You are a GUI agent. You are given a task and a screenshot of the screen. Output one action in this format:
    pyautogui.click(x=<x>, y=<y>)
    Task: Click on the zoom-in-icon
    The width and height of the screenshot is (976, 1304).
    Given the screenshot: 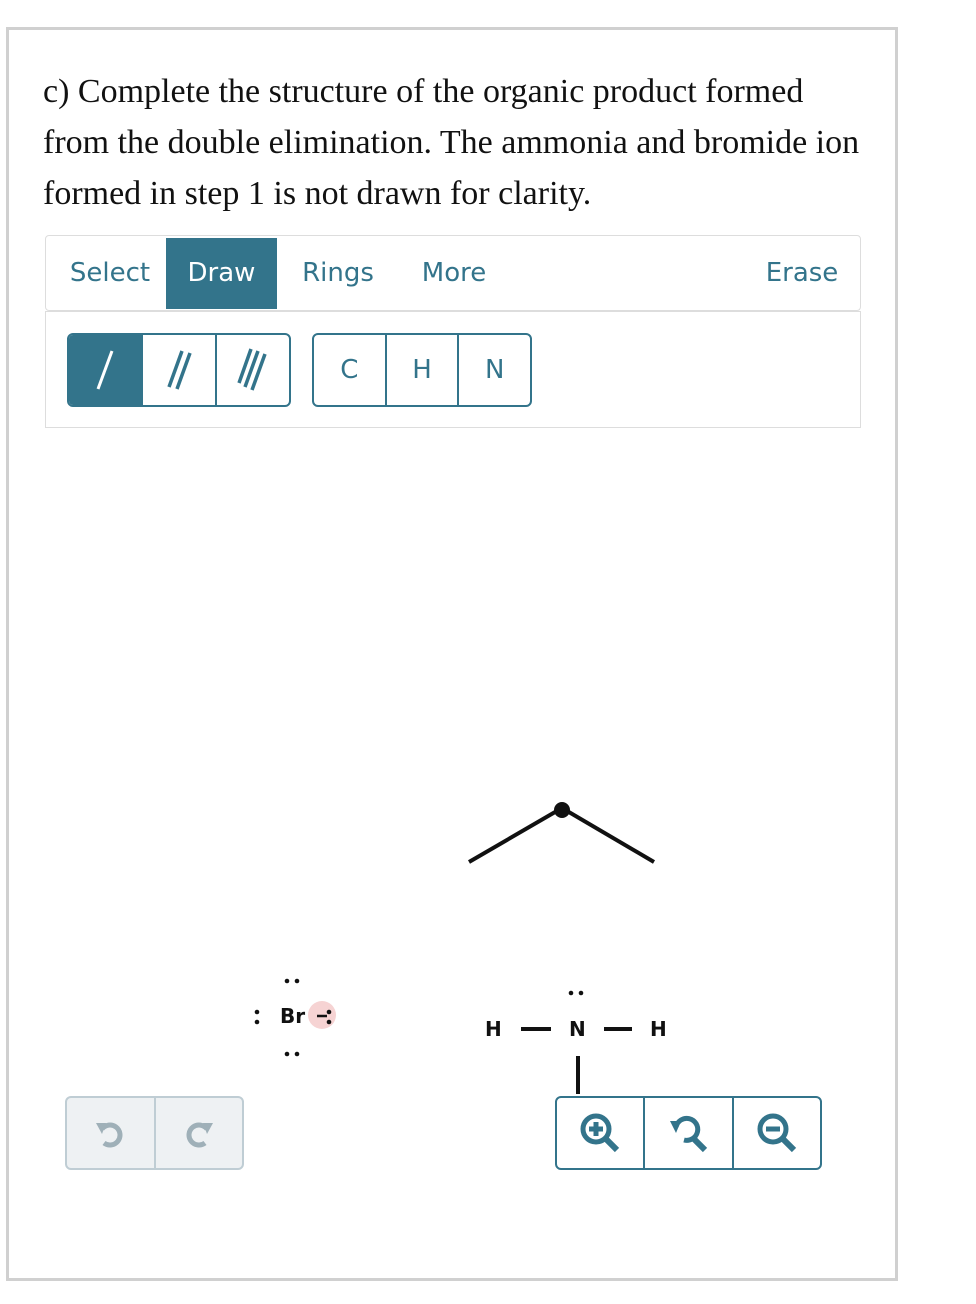 What is the action you would take?
    pyautogui.click(x=600, y=1133)
    